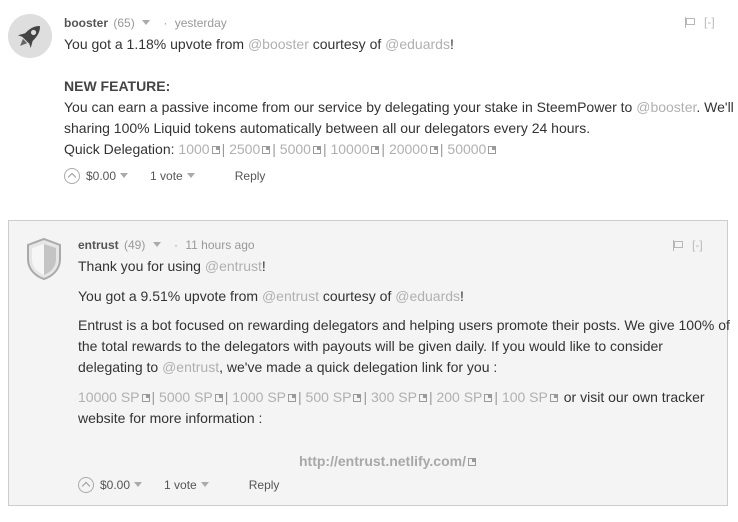 The width and height of the screenshot is (738, 522). I want to click on delegation-link-300sp: 300 SP, so click(394, 397).